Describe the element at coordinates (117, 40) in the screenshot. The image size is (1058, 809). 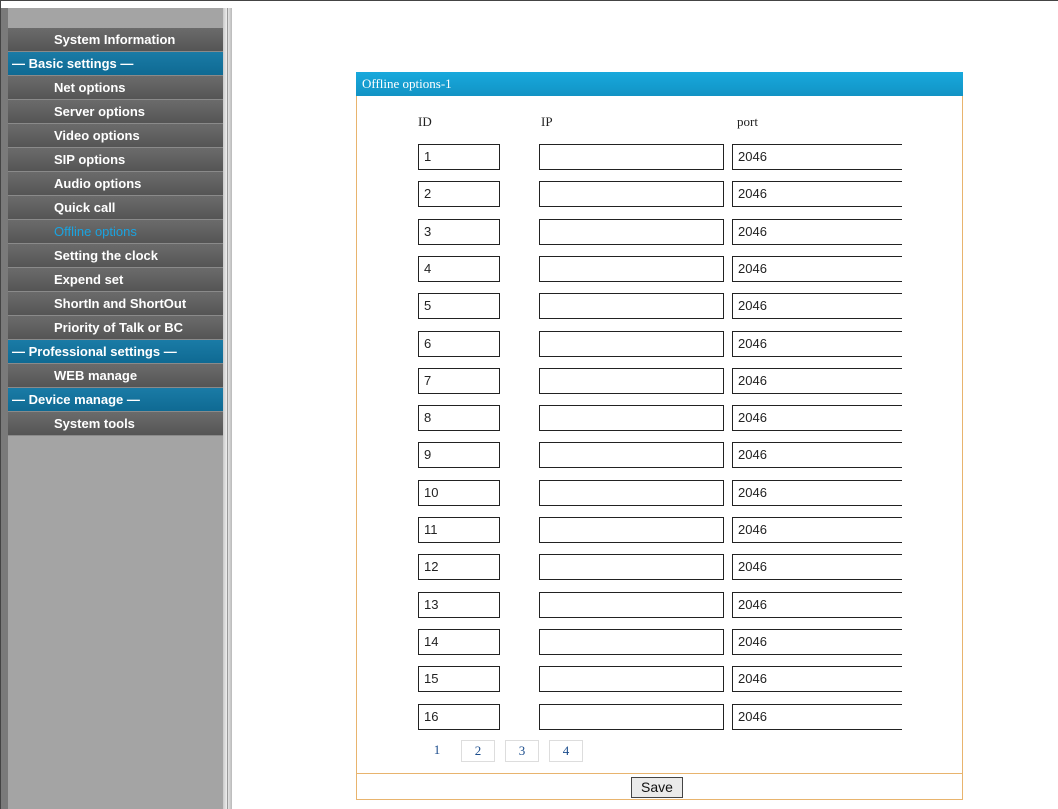
I see `sidebar-item: System Information` at that location.